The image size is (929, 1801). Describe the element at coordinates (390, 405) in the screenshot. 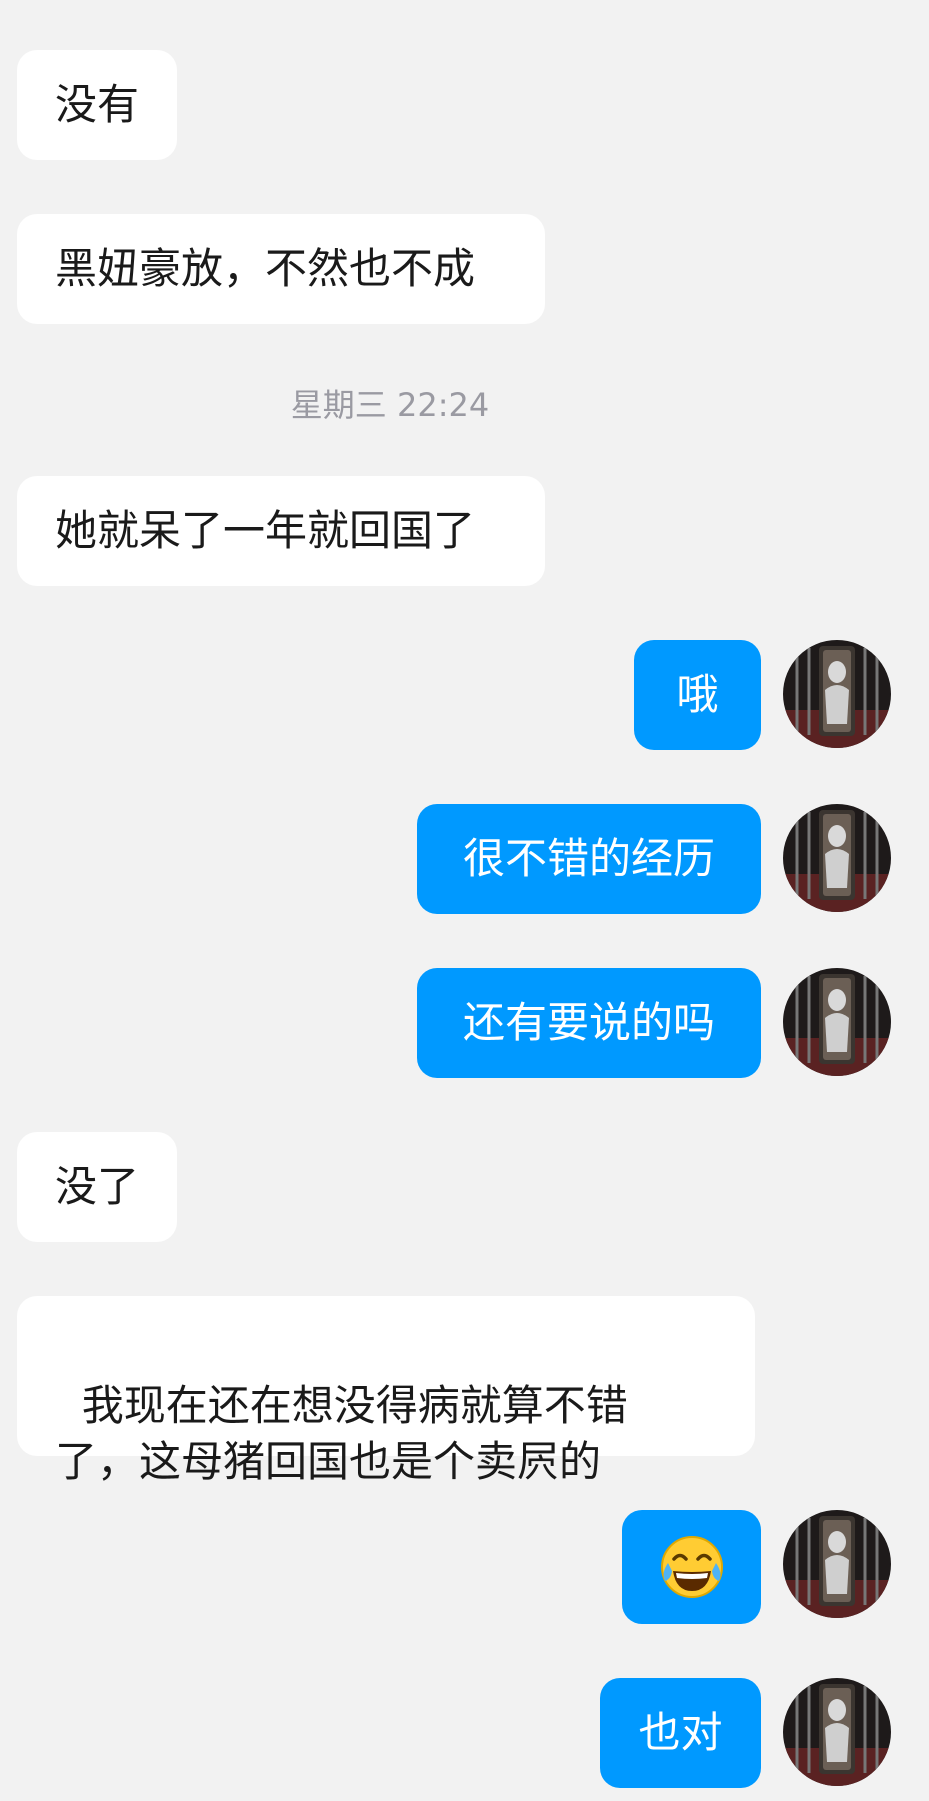

I see `message-timestamp: 星期三 22:24` at that location.